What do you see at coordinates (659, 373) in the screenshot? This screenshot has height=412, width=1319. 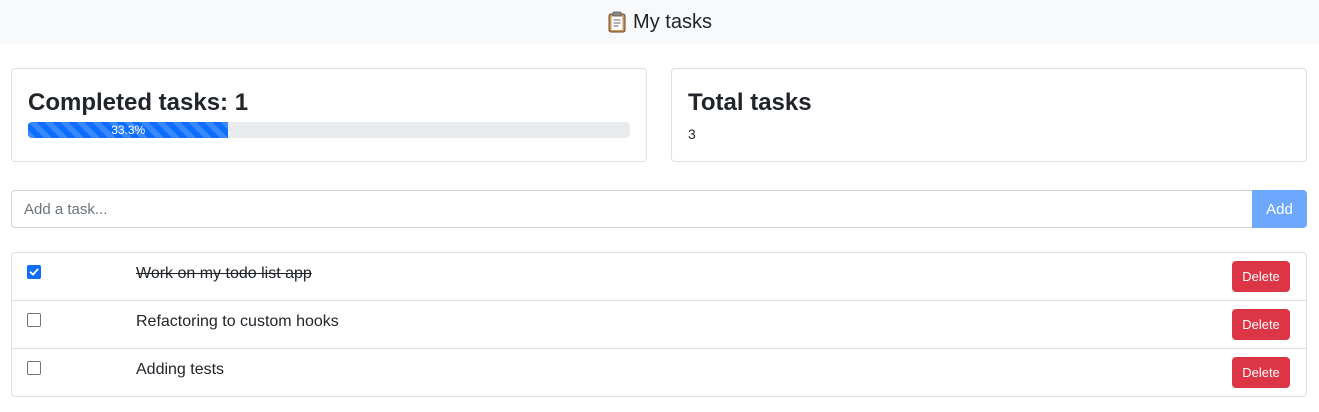 I see `task-row: Adding tests Delete` at bounding box center [659, 373].